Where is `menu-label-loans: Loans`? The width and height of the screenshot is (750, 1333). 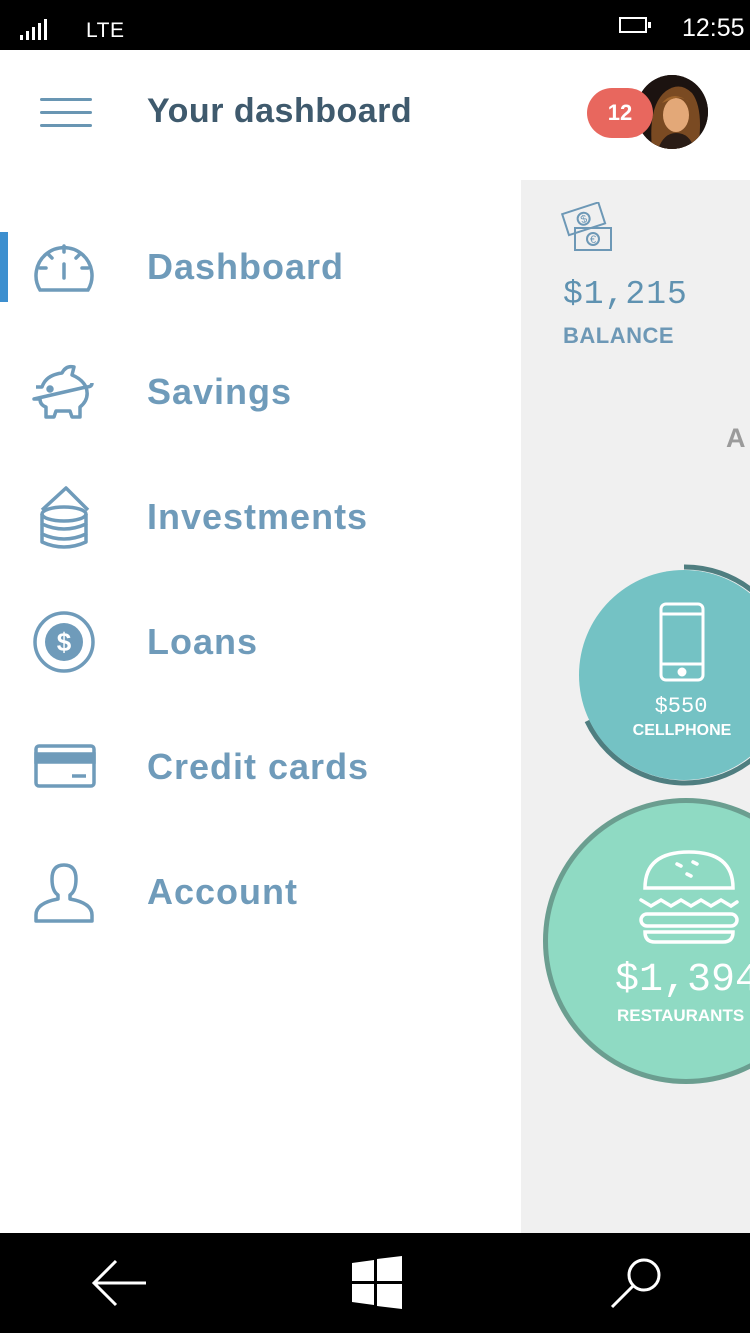 menu-label-loans: Loans is located at coordinates (203, 641).